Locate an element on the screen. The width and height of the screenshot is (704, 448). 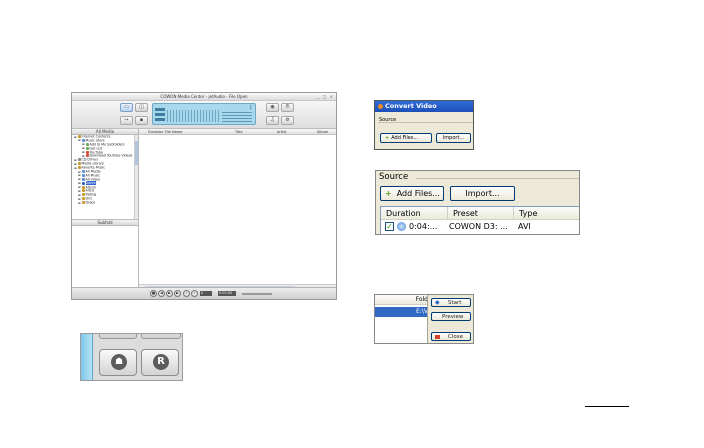
play-icon: ◆ is located at coordinates (437, 302).